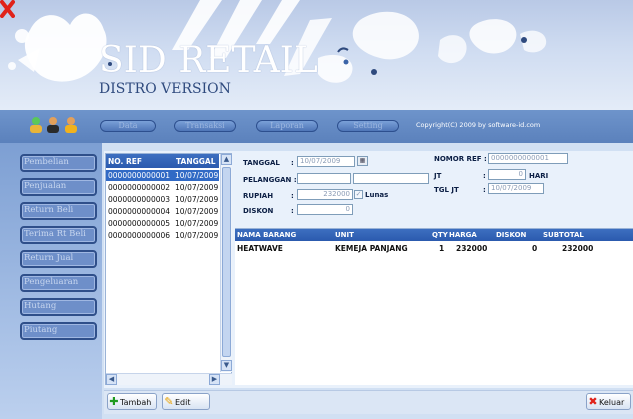  I want to click on hari-label: HARI, so click(539, 176).